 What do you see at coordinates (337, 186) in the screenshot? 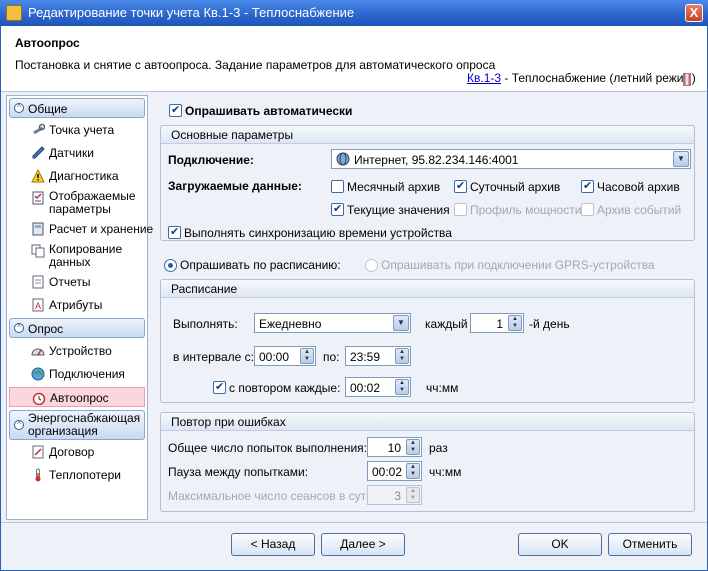
I see `monthly-archive-checkbox` at bounding box center [337, 186].